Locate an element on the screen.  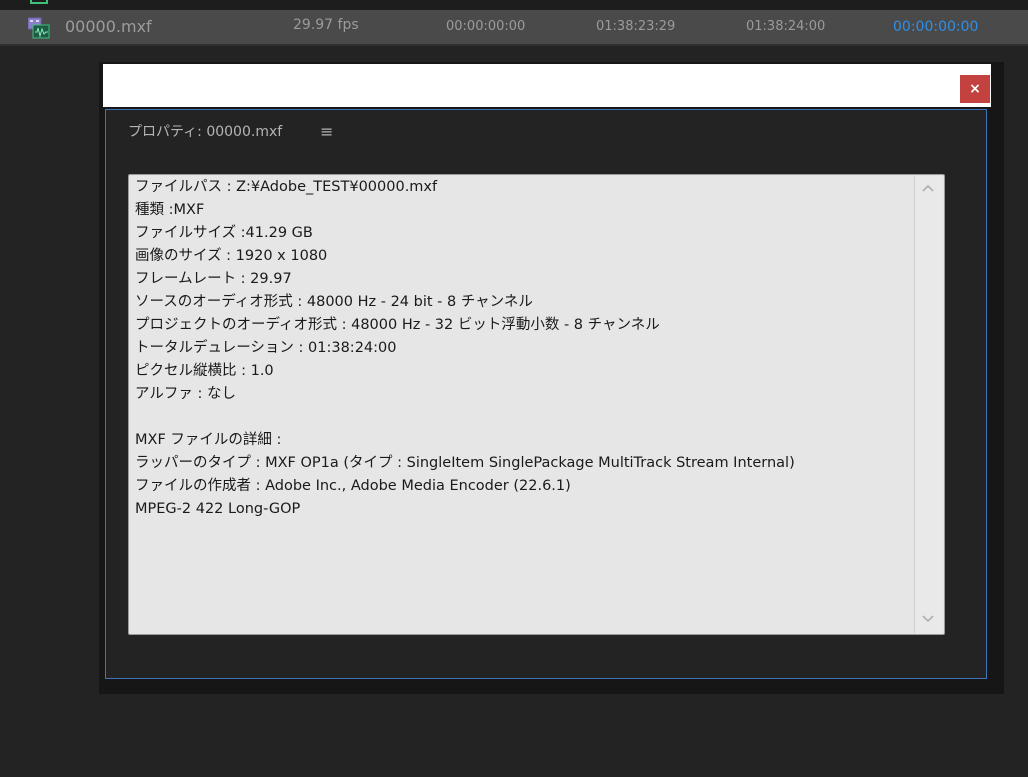
close-button: × is located at coordinates (975, 89).